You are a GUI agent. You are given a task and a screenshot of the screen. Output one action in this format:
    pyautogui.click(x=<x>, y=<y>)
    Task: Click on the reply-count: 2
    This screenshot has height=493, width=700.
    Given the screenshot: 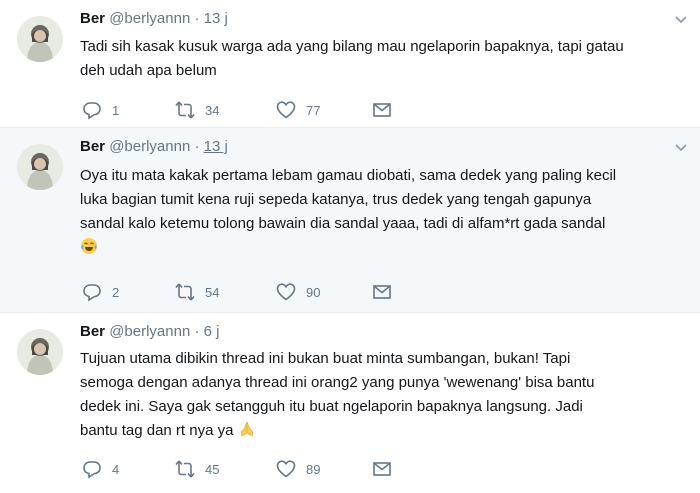 What is the action you would take?
    pyautogui.click(x=116, y=292)
    